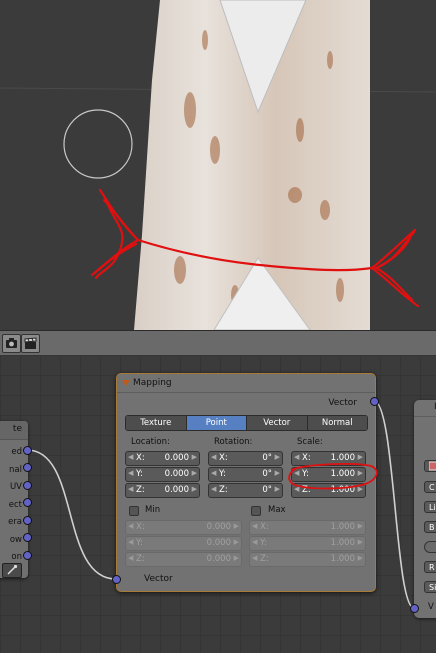  I want to click on eyedropper-icon, so click(12, 569).